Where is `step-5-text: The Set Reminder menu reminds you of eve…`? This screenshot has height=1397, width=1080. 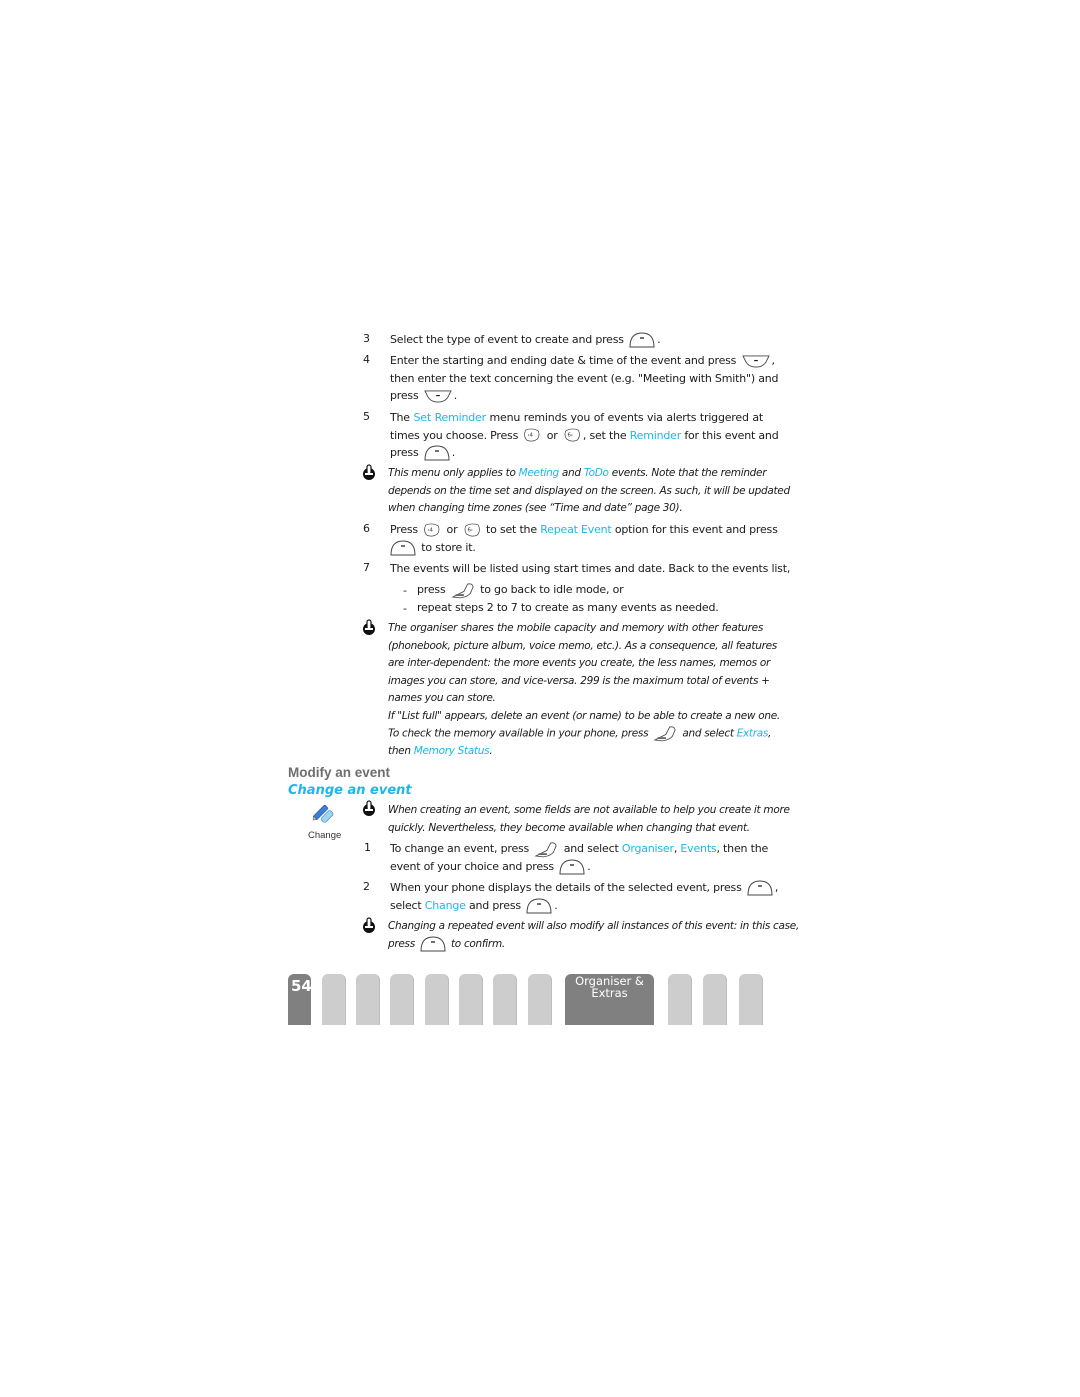 step-5-text: The Set Reminder menu reminds you of eve… is located at coordinates (584, 436).